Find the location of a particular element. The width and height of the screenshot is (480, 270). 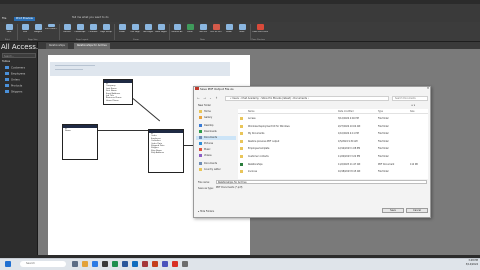

access-icon is located at coordinates (145, 264).